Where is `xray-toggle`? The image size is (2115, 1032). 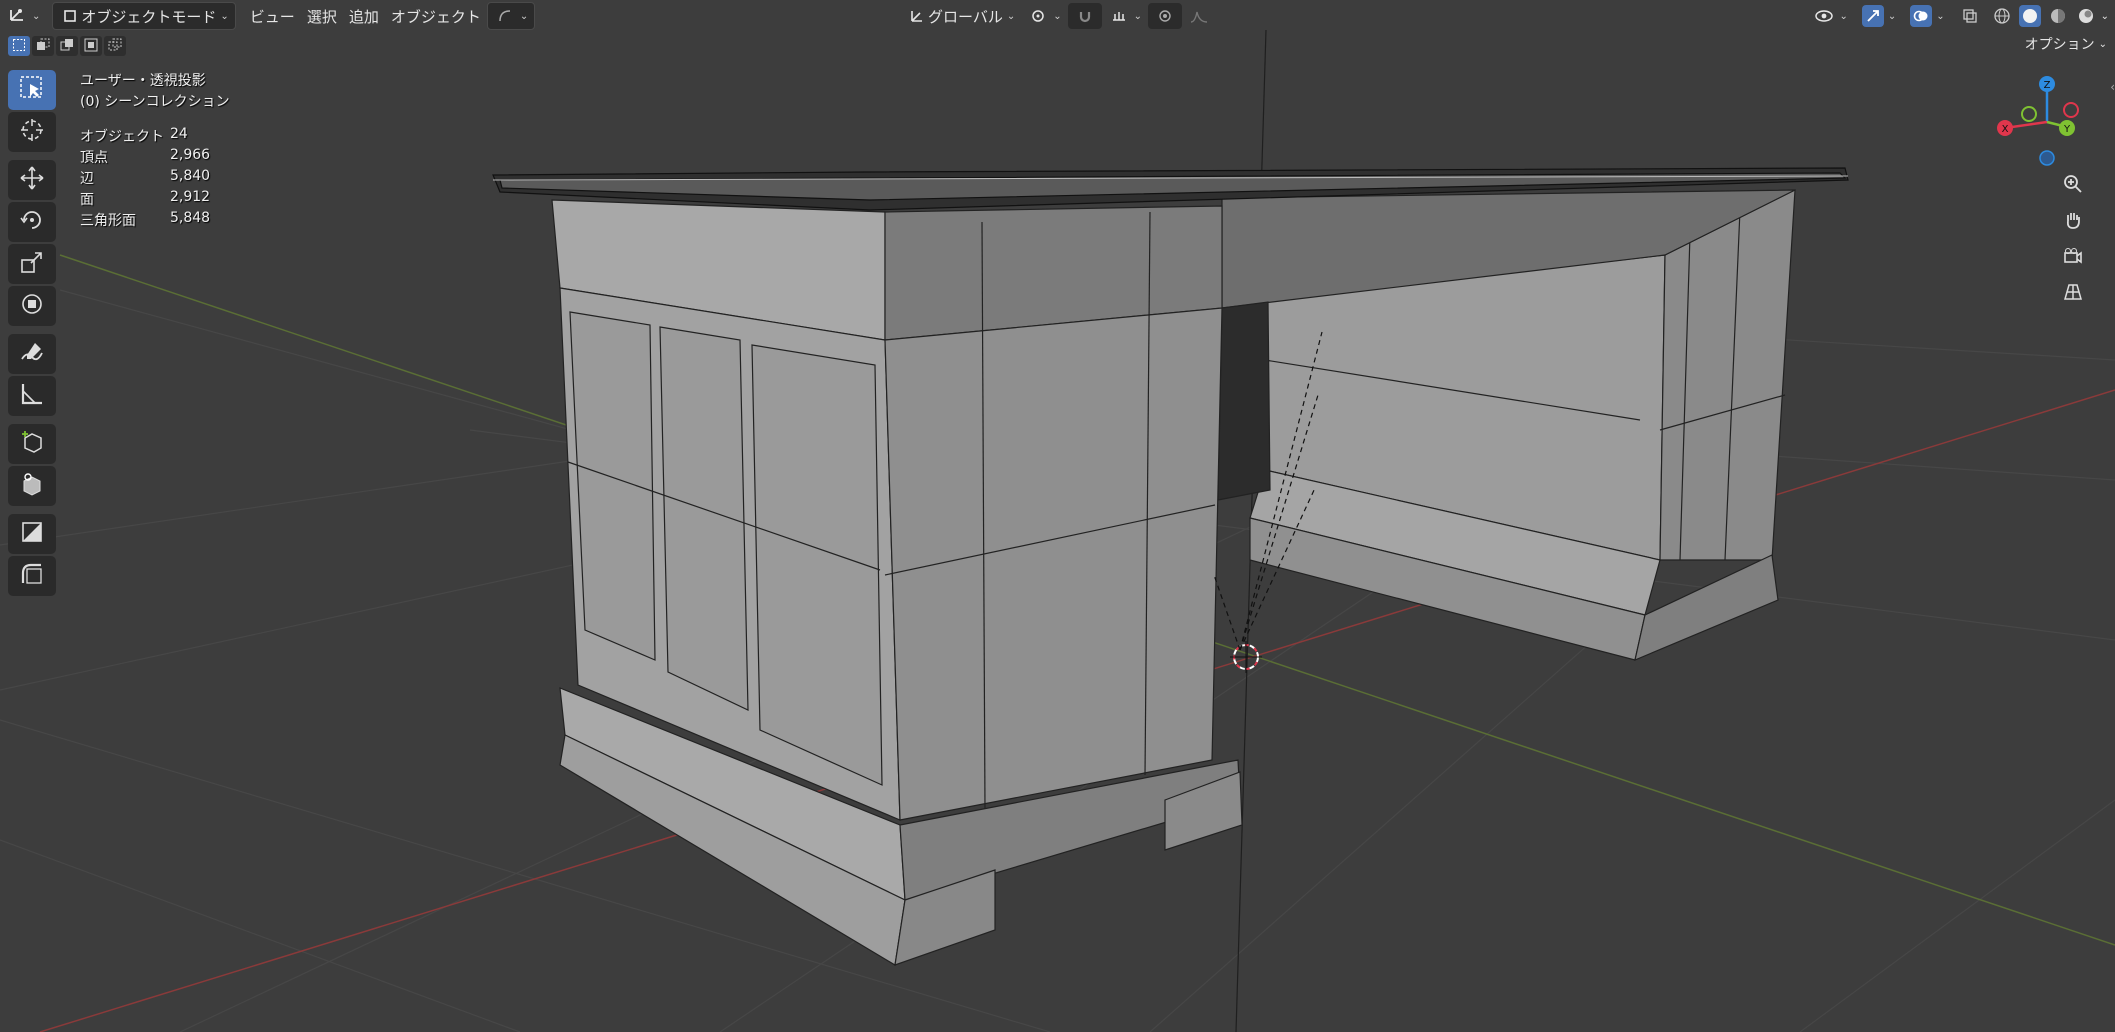 xray-toggle is located at coordinates (1970, 16).